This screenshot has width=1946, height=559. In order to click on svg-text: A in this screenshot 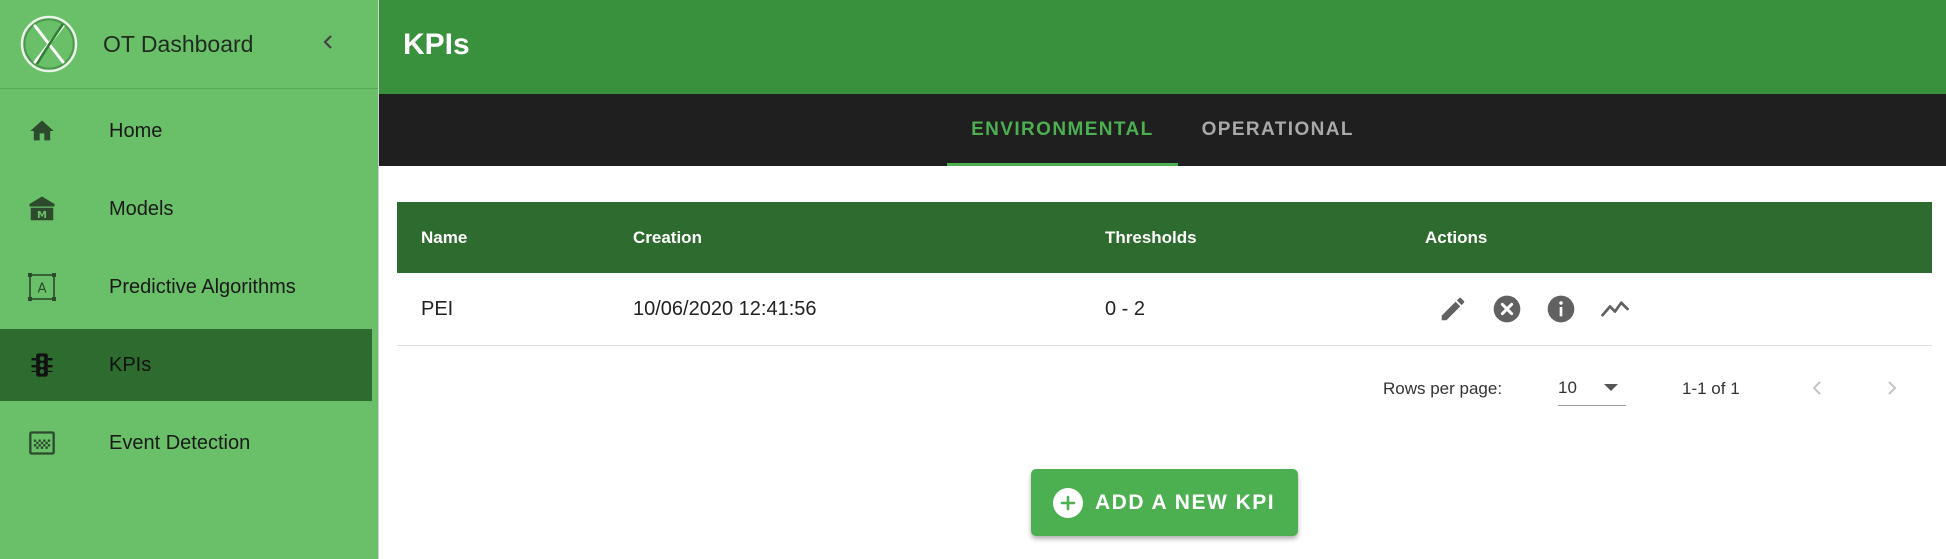, I will do `click(41, 288)`.